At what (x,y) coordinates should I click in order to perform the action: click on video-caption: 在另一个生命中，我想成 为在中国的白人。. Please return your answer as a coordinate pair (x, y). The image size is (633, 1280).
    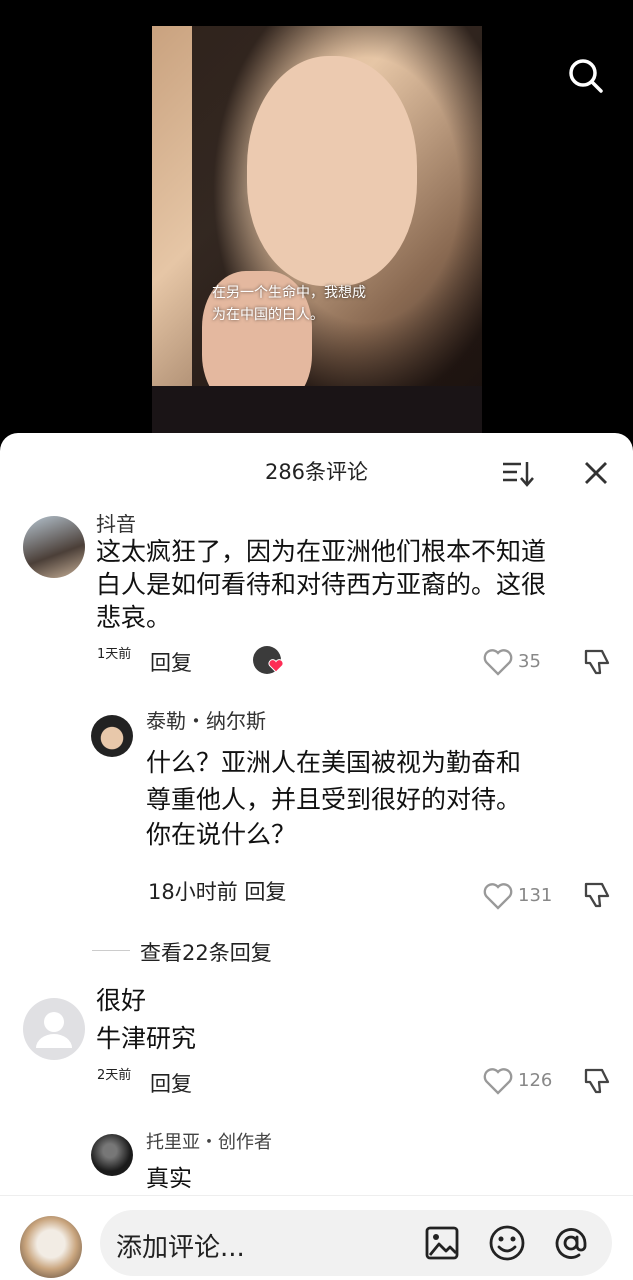
    Looking at the image, I should click on (289, 304).